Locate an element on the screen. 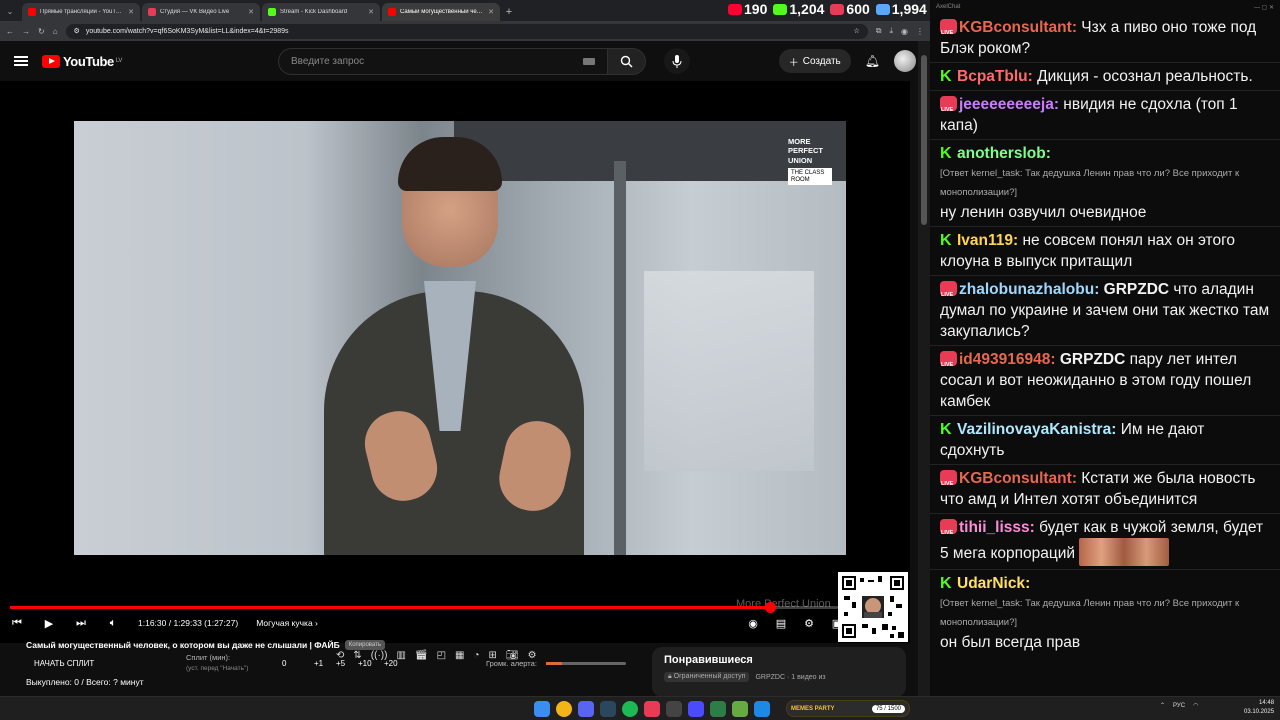  speed-icon: ◔ is located at coordinates (477, 655).